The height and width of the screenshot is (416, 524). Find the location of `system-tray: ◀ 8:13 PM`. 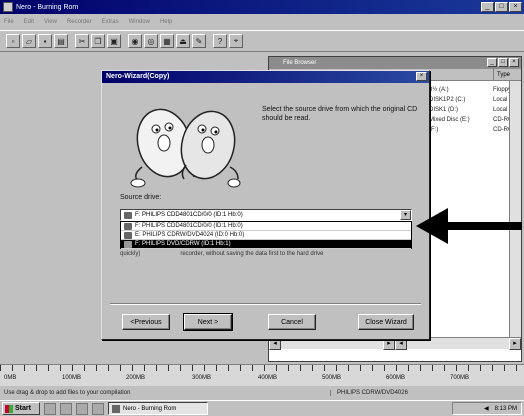

system-tray: ◀ 8:13 PM is located at coordinates (487, 408).